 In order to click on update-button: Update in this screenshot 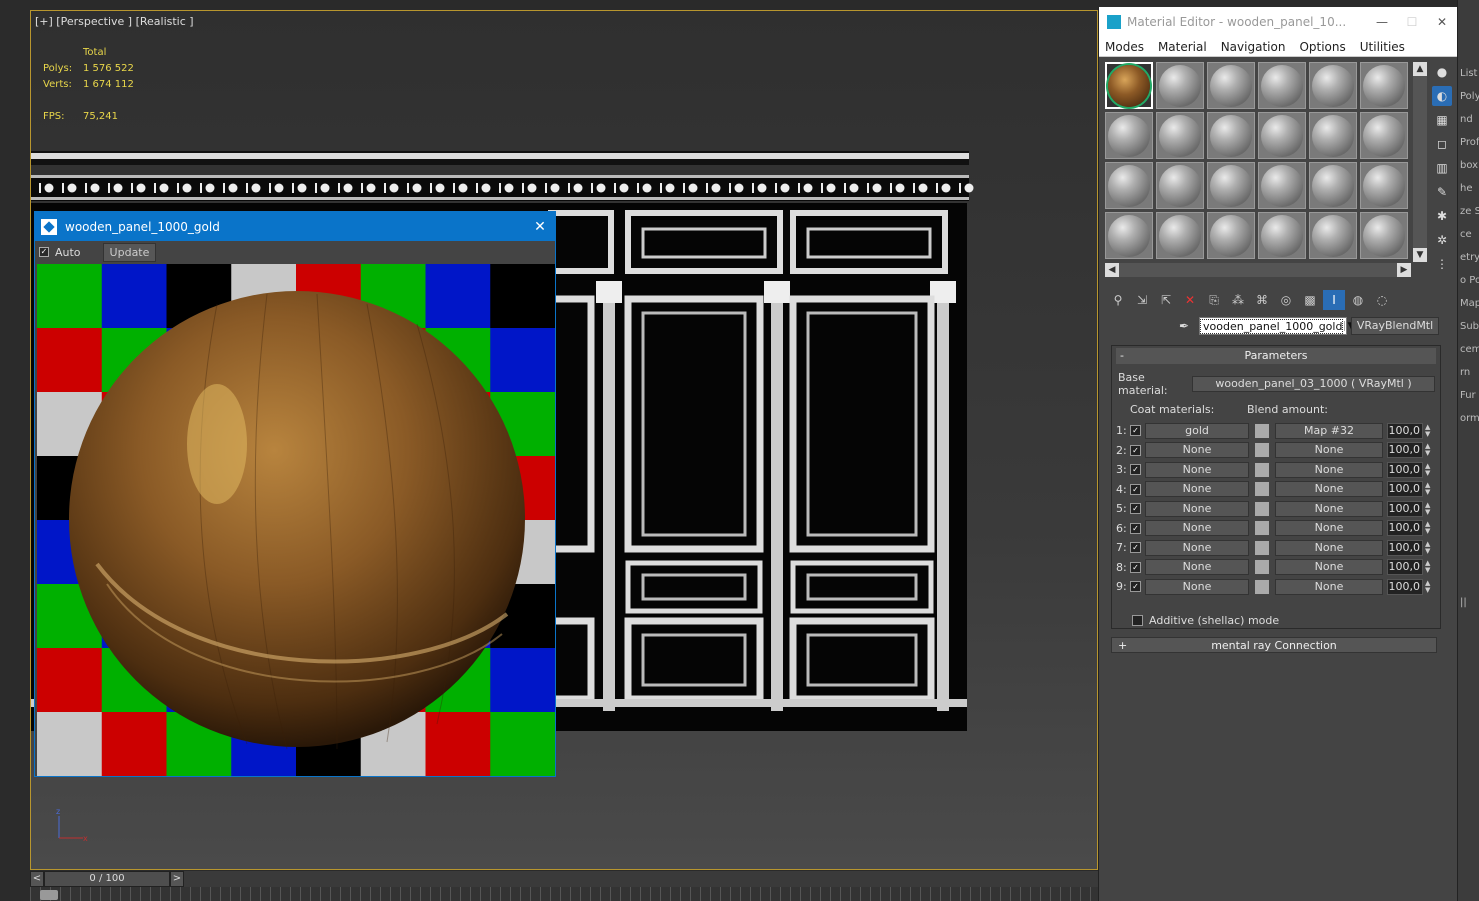, I will do `click(129, 252)`.